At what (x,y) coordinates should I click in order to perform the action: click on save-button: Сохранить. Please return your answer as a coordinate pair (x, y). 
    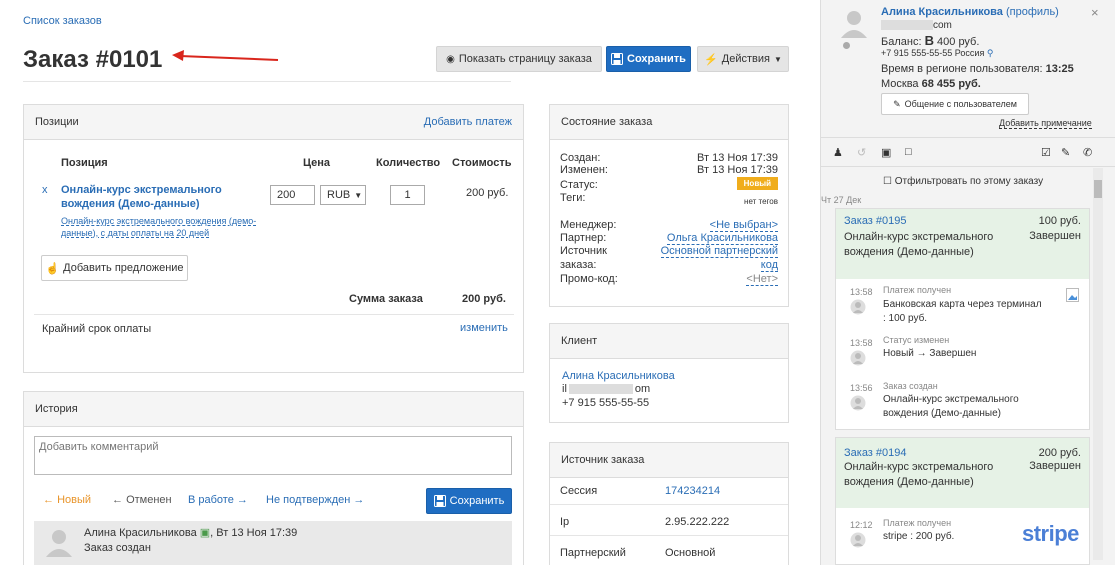
    Looking at the image, I should click on (648, 59).